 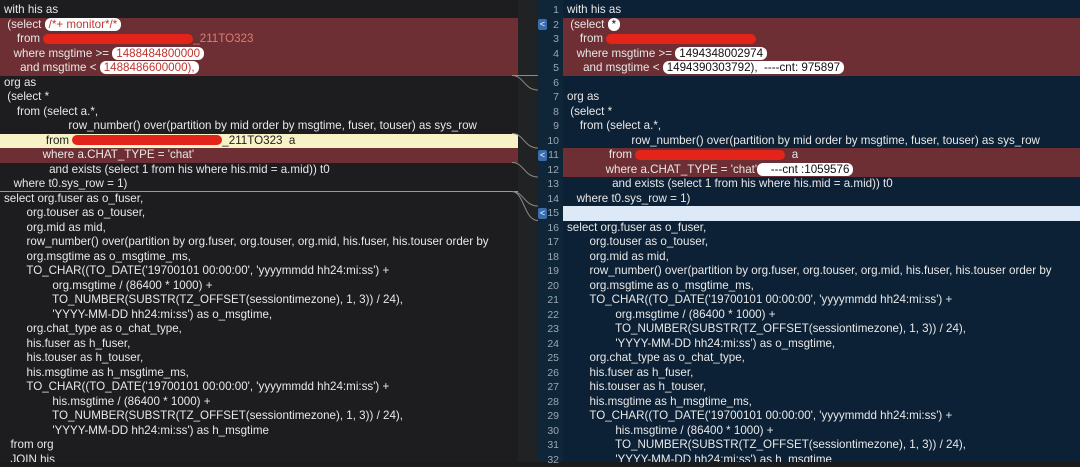 What do you see at coordinates (548, 68) in the screenshot?
I see `line-number: 5` at bounding box center [548, 68].